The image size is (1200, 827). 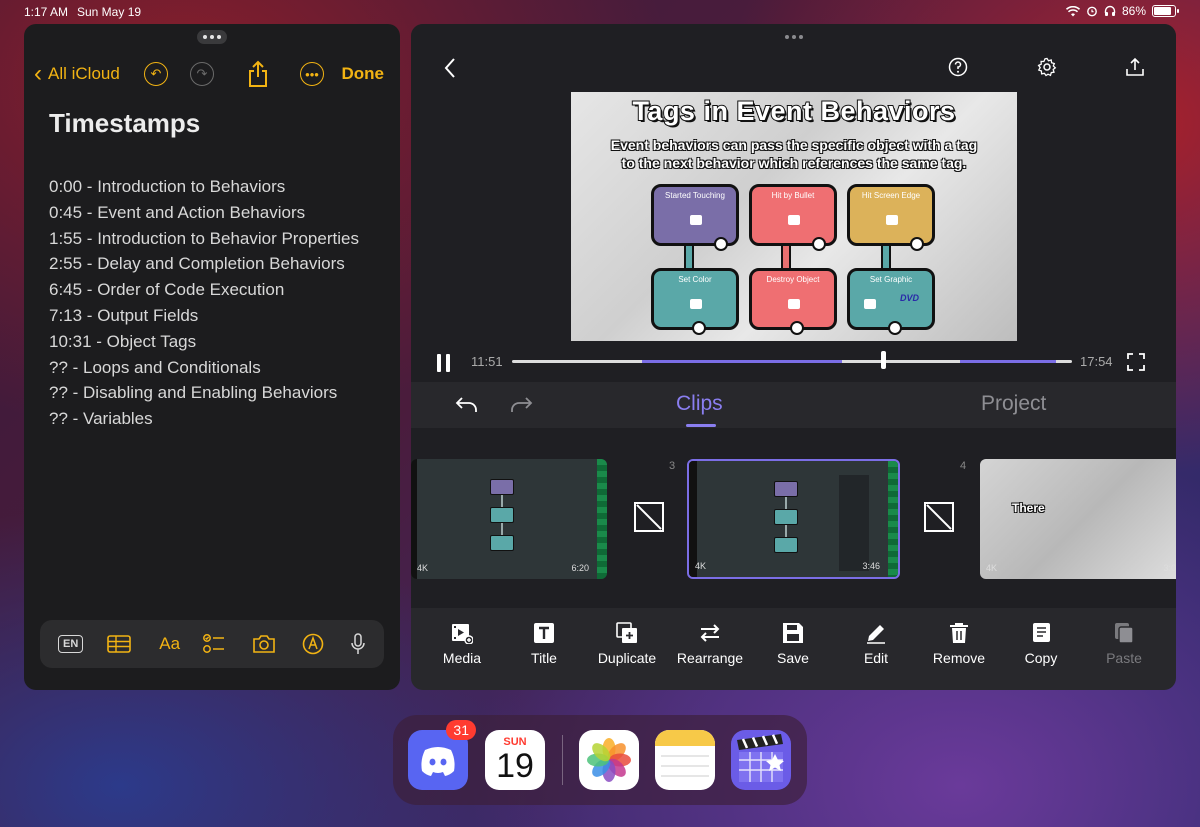 I want to click on media-button: Media, so click(x=462, y=644).